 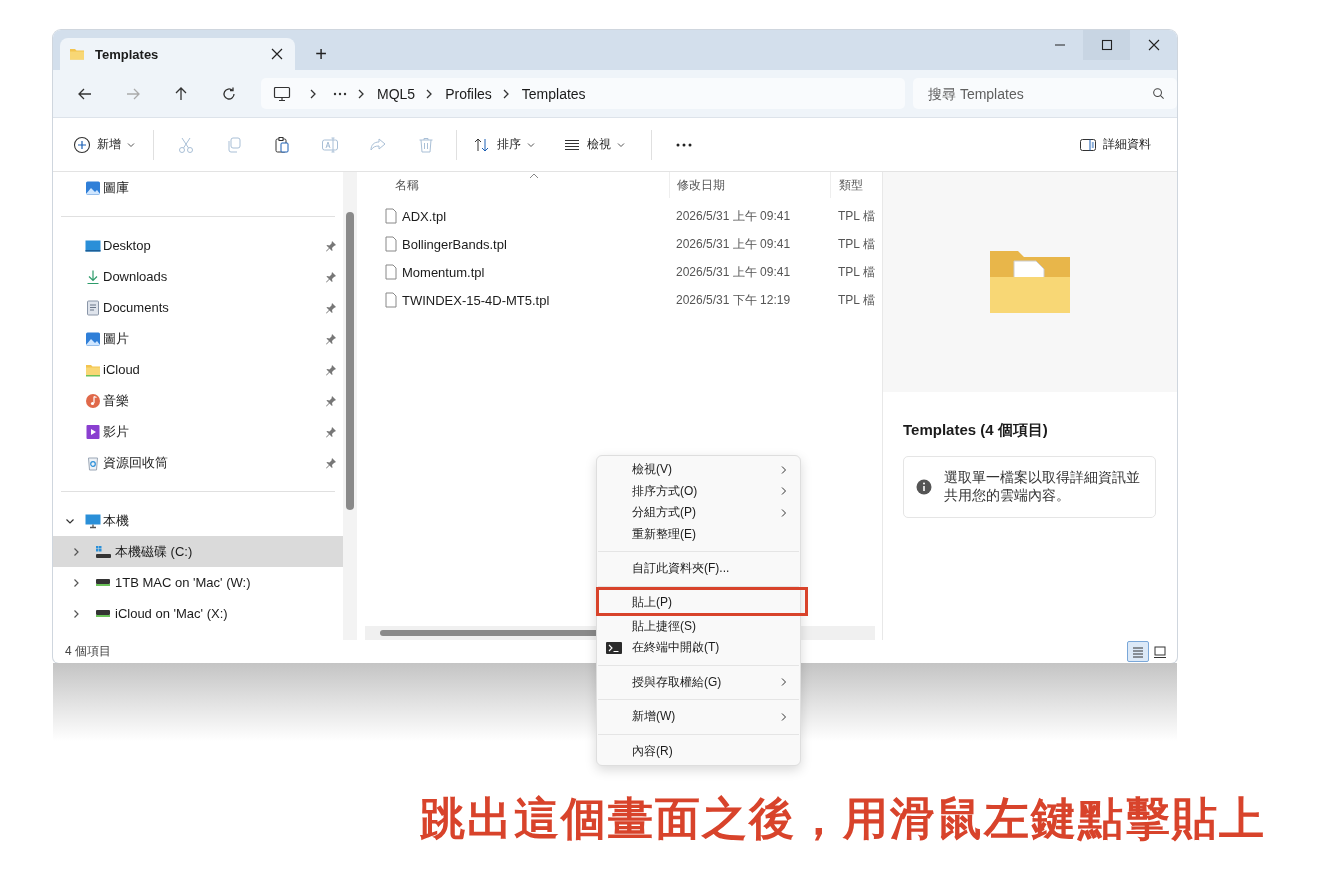 What do you see at coordinates (454, 244) in the screenshot?
I see `file-name: BollingerBands.tpl` at bounding box center [454, 244].